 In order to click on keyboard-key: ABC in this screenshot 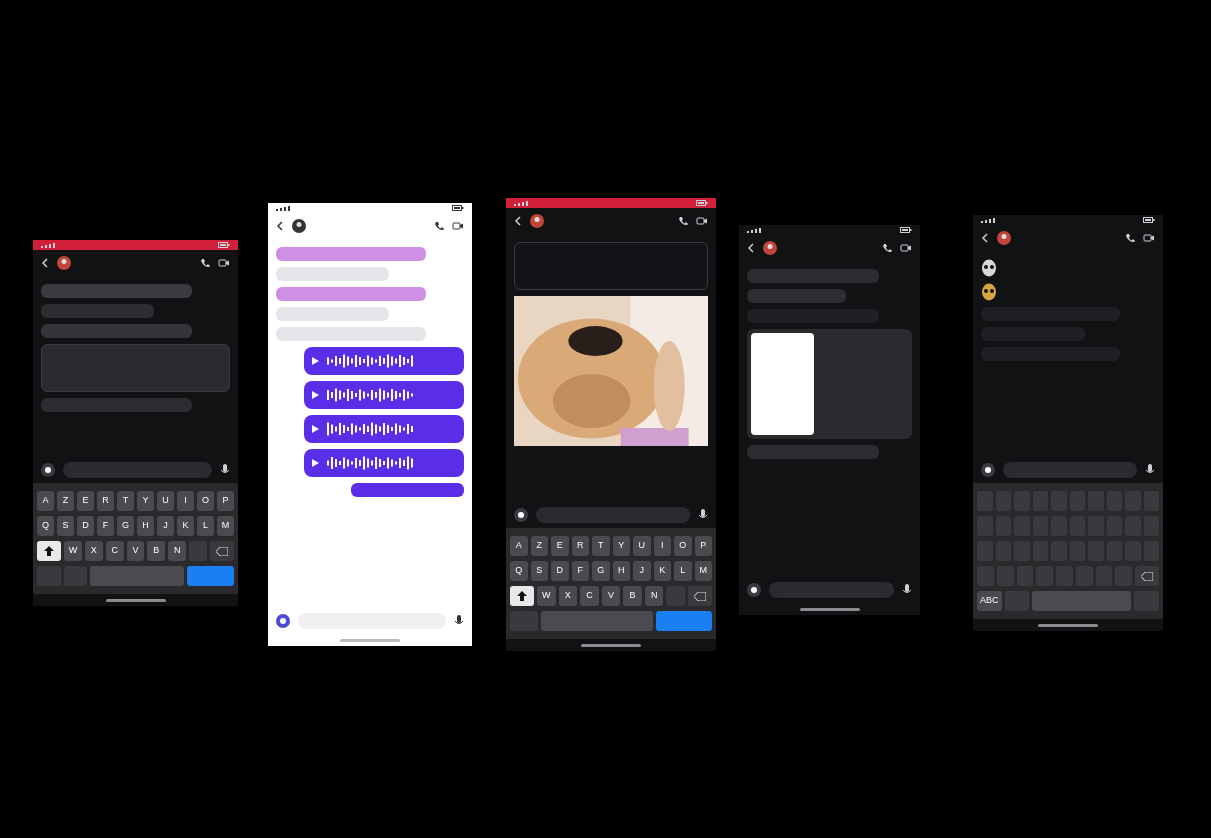, I will do `click(989, 601)`.